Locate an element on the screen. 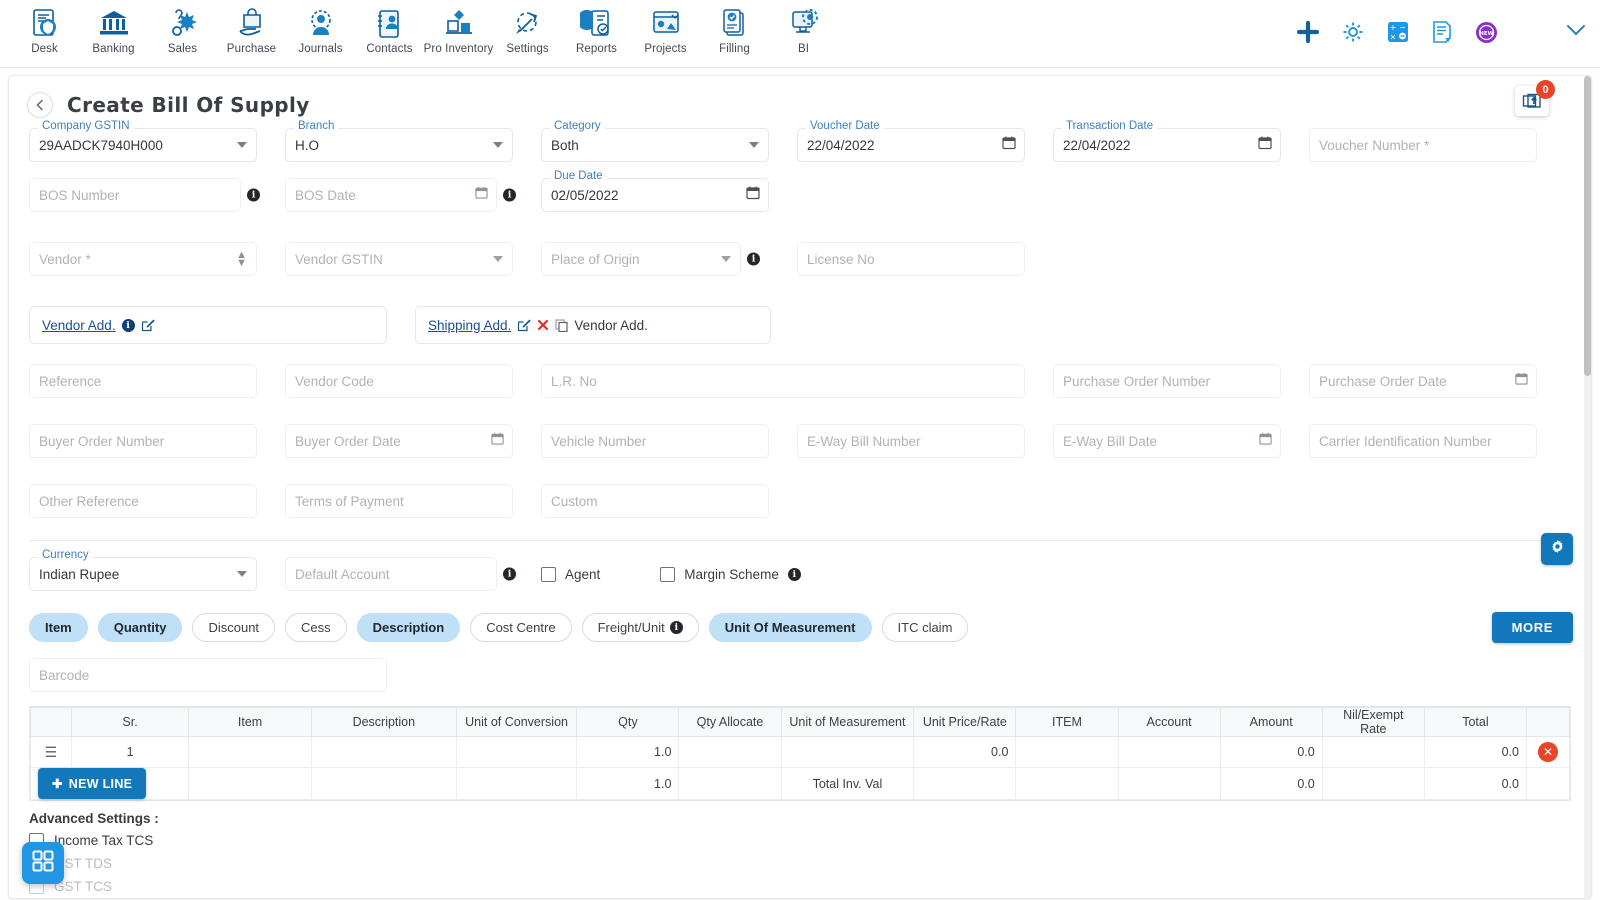 This screenshot has width=1600, height=900. voucher-number-input: Voucher Number * is located at coordinates (1423, 145).